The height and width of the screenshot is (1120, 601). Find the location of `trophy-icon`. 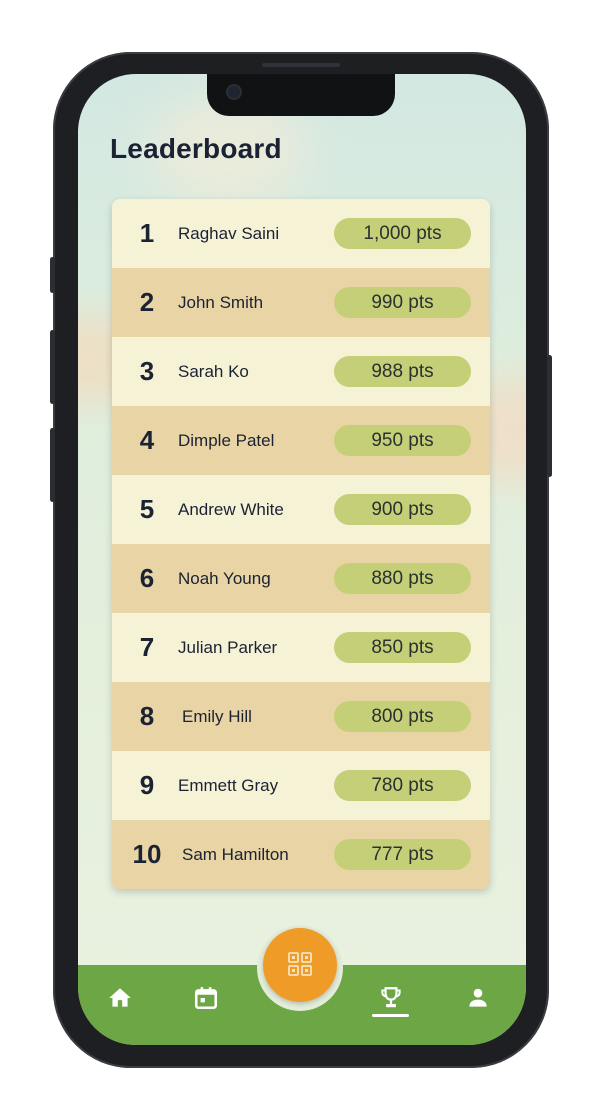

trophy-icon is located at coordinates (391, 998).